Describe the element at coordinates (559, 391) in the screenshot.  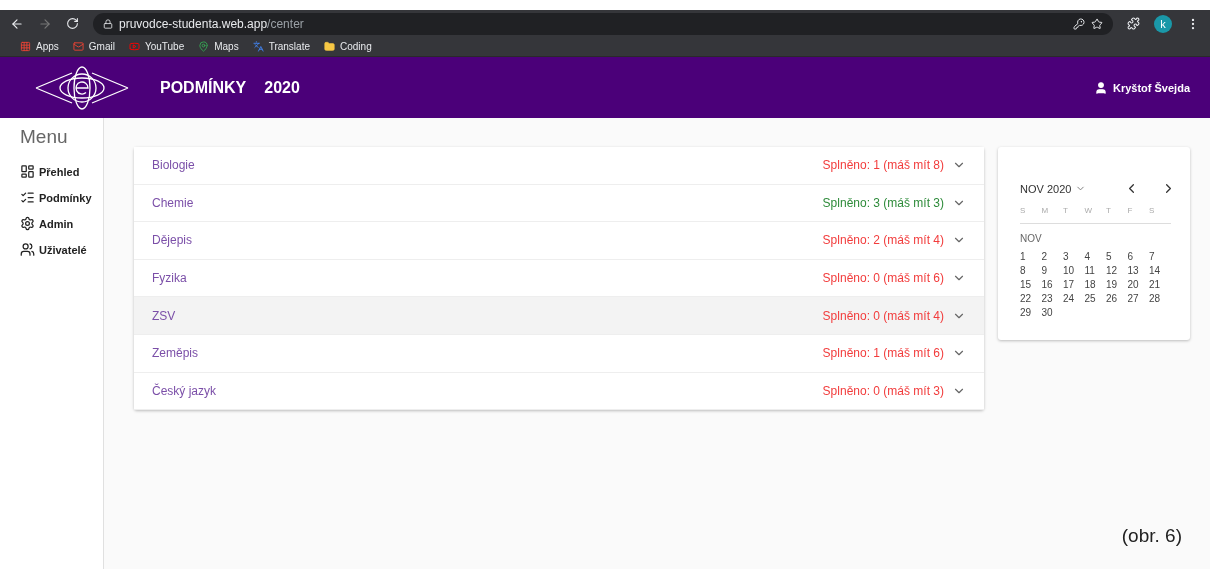
I see `subject-row: Český jazyk Splněno: 0 (máš mít 3)` at that location.